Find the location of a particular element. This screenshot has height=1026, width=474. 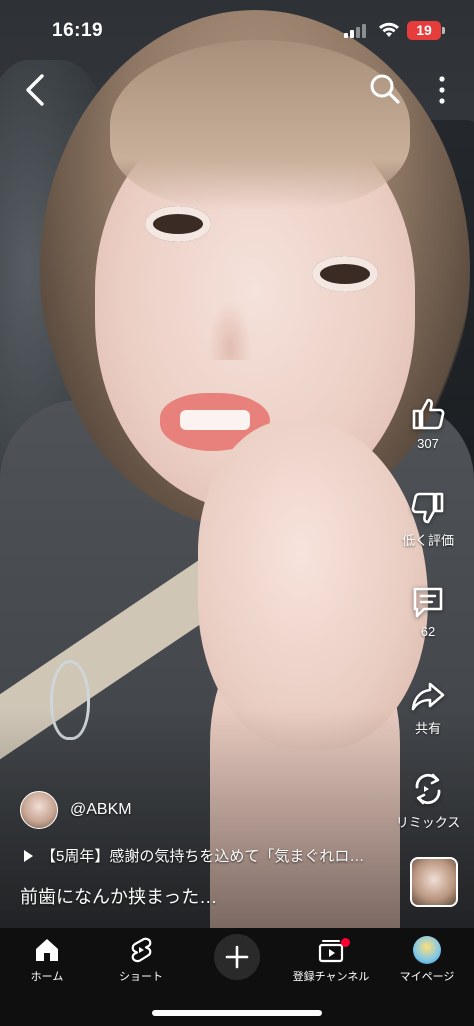

more-vert-icon is located at coordinates (442, 90).